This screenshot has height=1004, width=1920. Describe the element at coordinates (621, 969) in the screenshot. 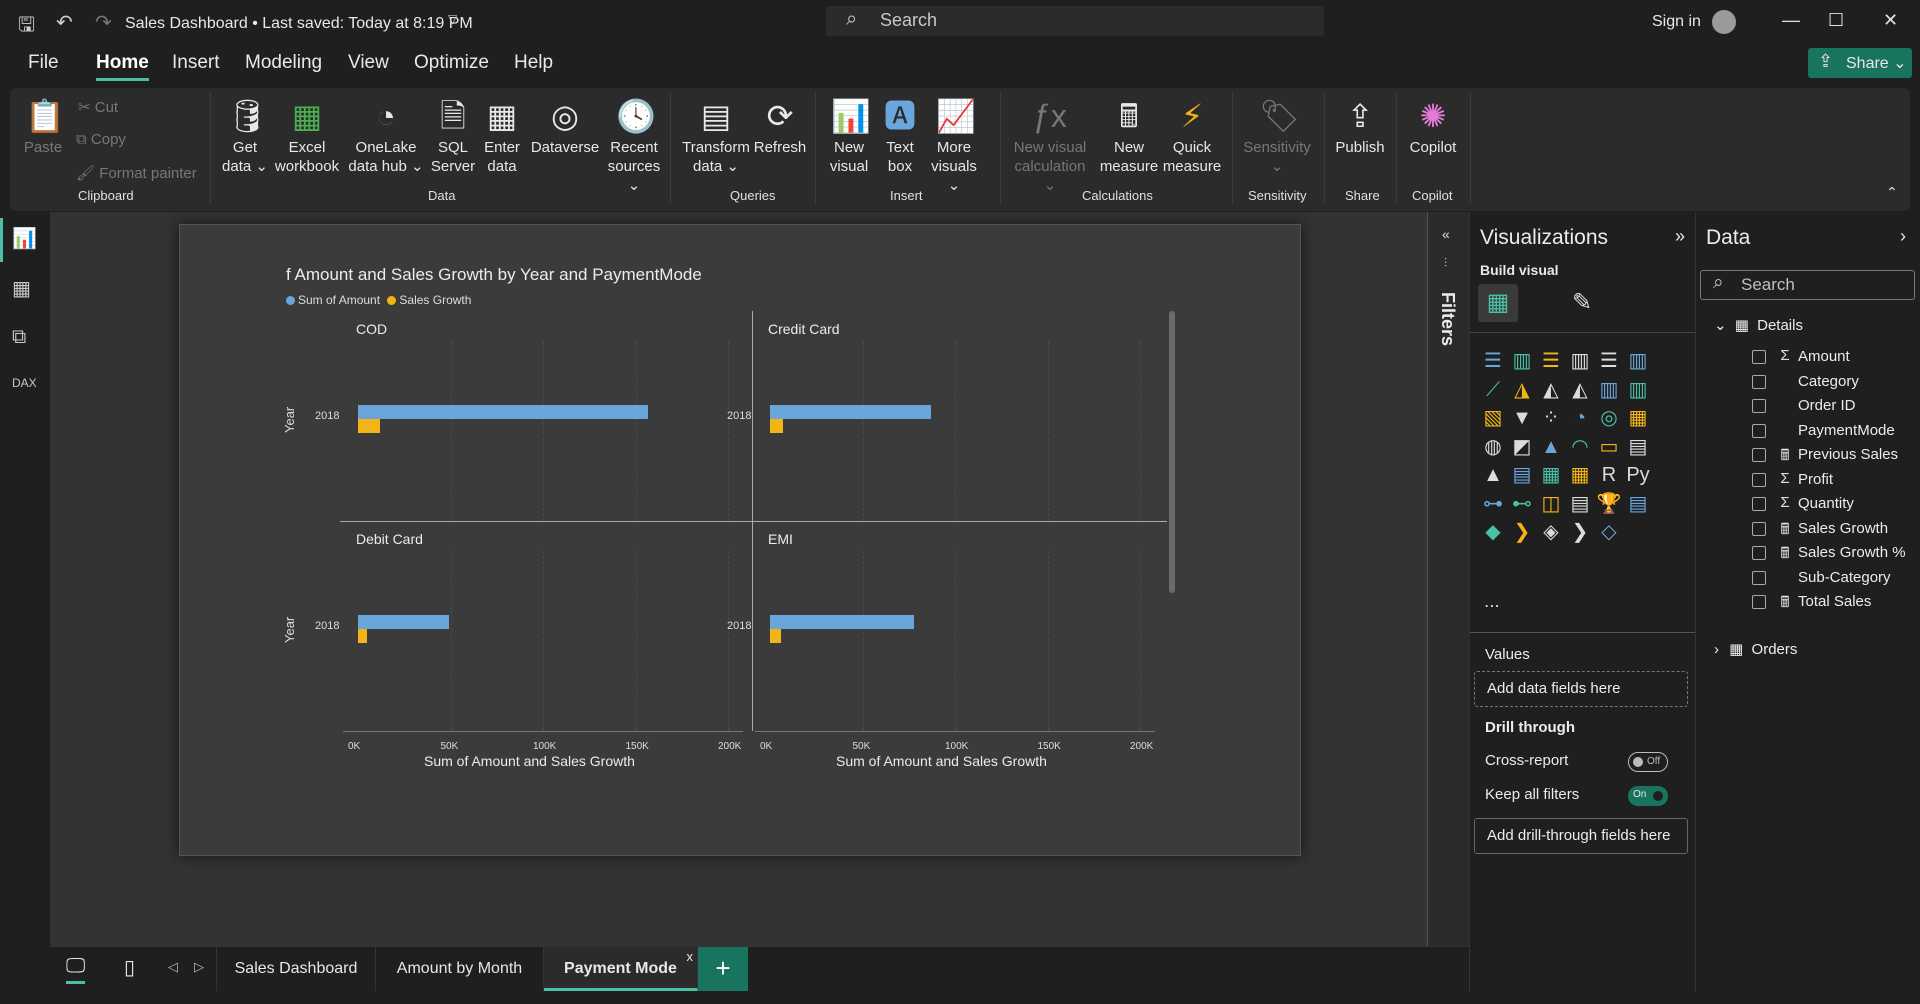

I see `tab-payment-mode: Payment Mode x` at that location.